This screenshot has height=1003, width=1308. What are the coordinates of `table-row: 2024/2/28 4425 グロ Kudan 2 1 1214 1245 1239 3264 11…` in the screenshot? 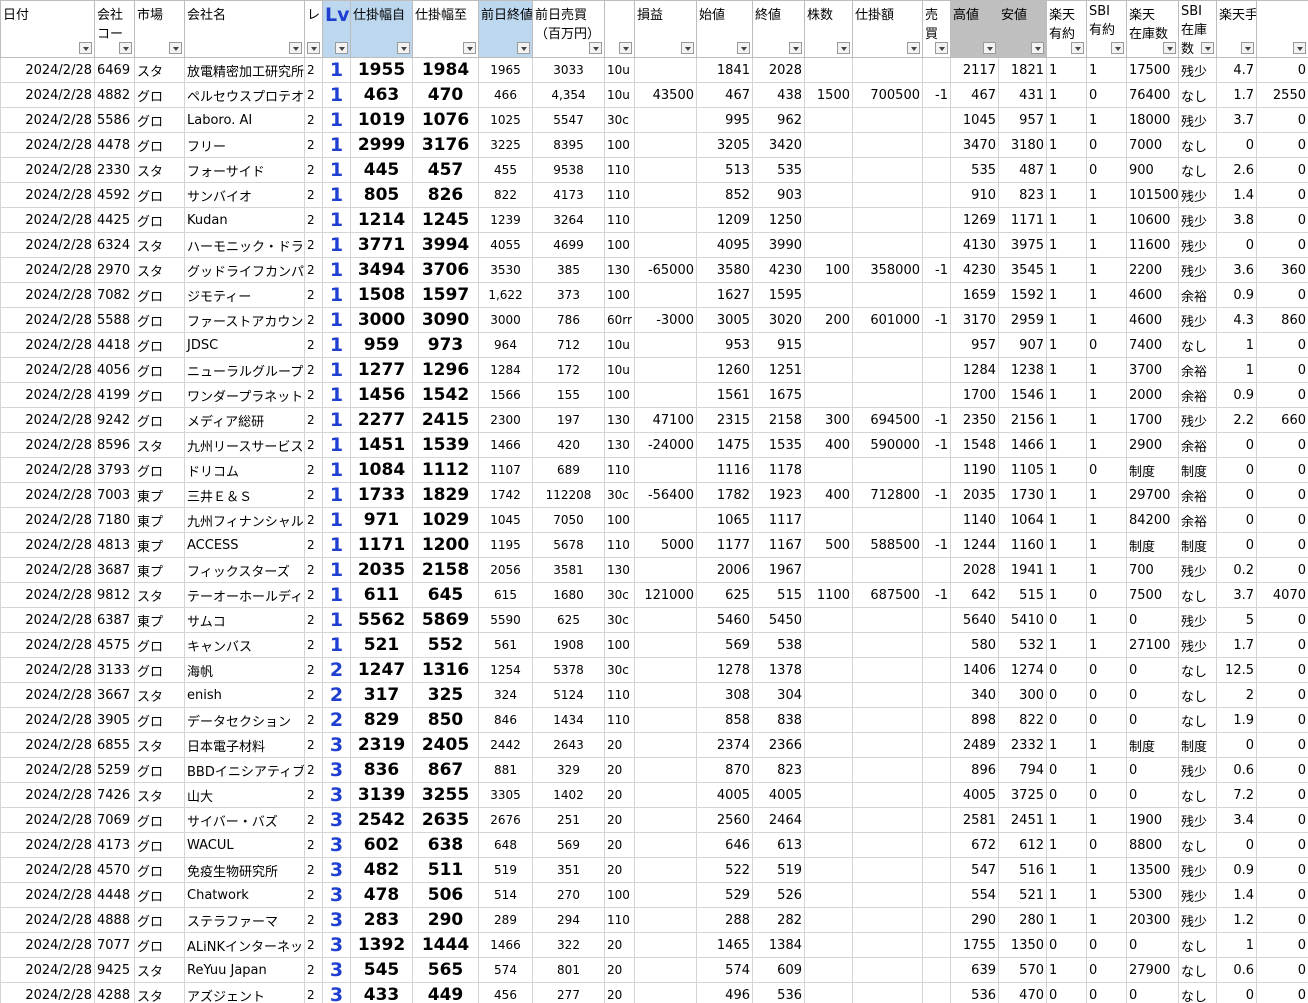 It's located at (654, 220).